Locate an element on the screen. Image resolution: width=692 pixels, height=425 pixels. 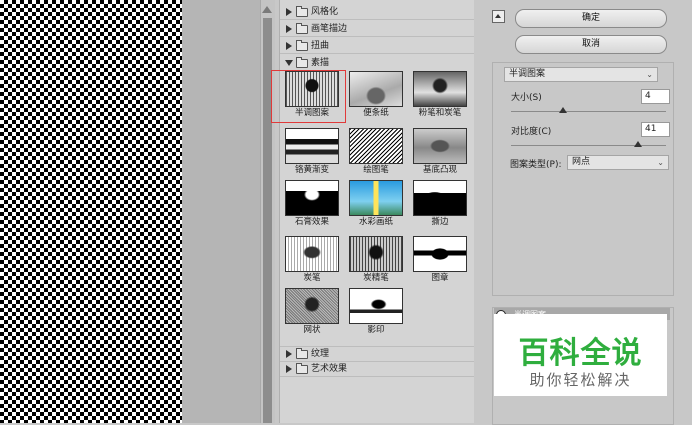
filter-select-value: 半调图案 is located at coordinates (527, 74).